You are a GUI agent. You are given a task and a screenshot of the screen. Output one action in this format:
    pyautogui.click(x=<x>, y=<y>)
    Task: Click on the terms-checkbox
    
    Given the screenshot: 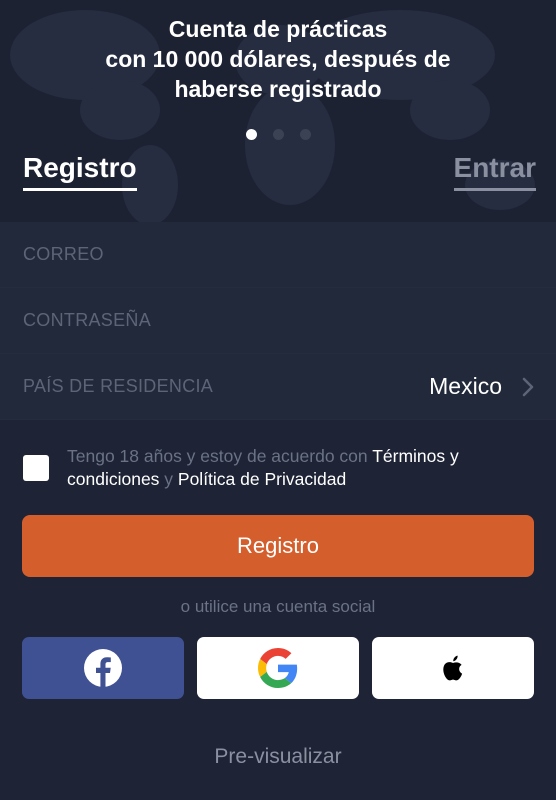 What is the action you would take?
    pyautogui.click(x=36, y=468)
    